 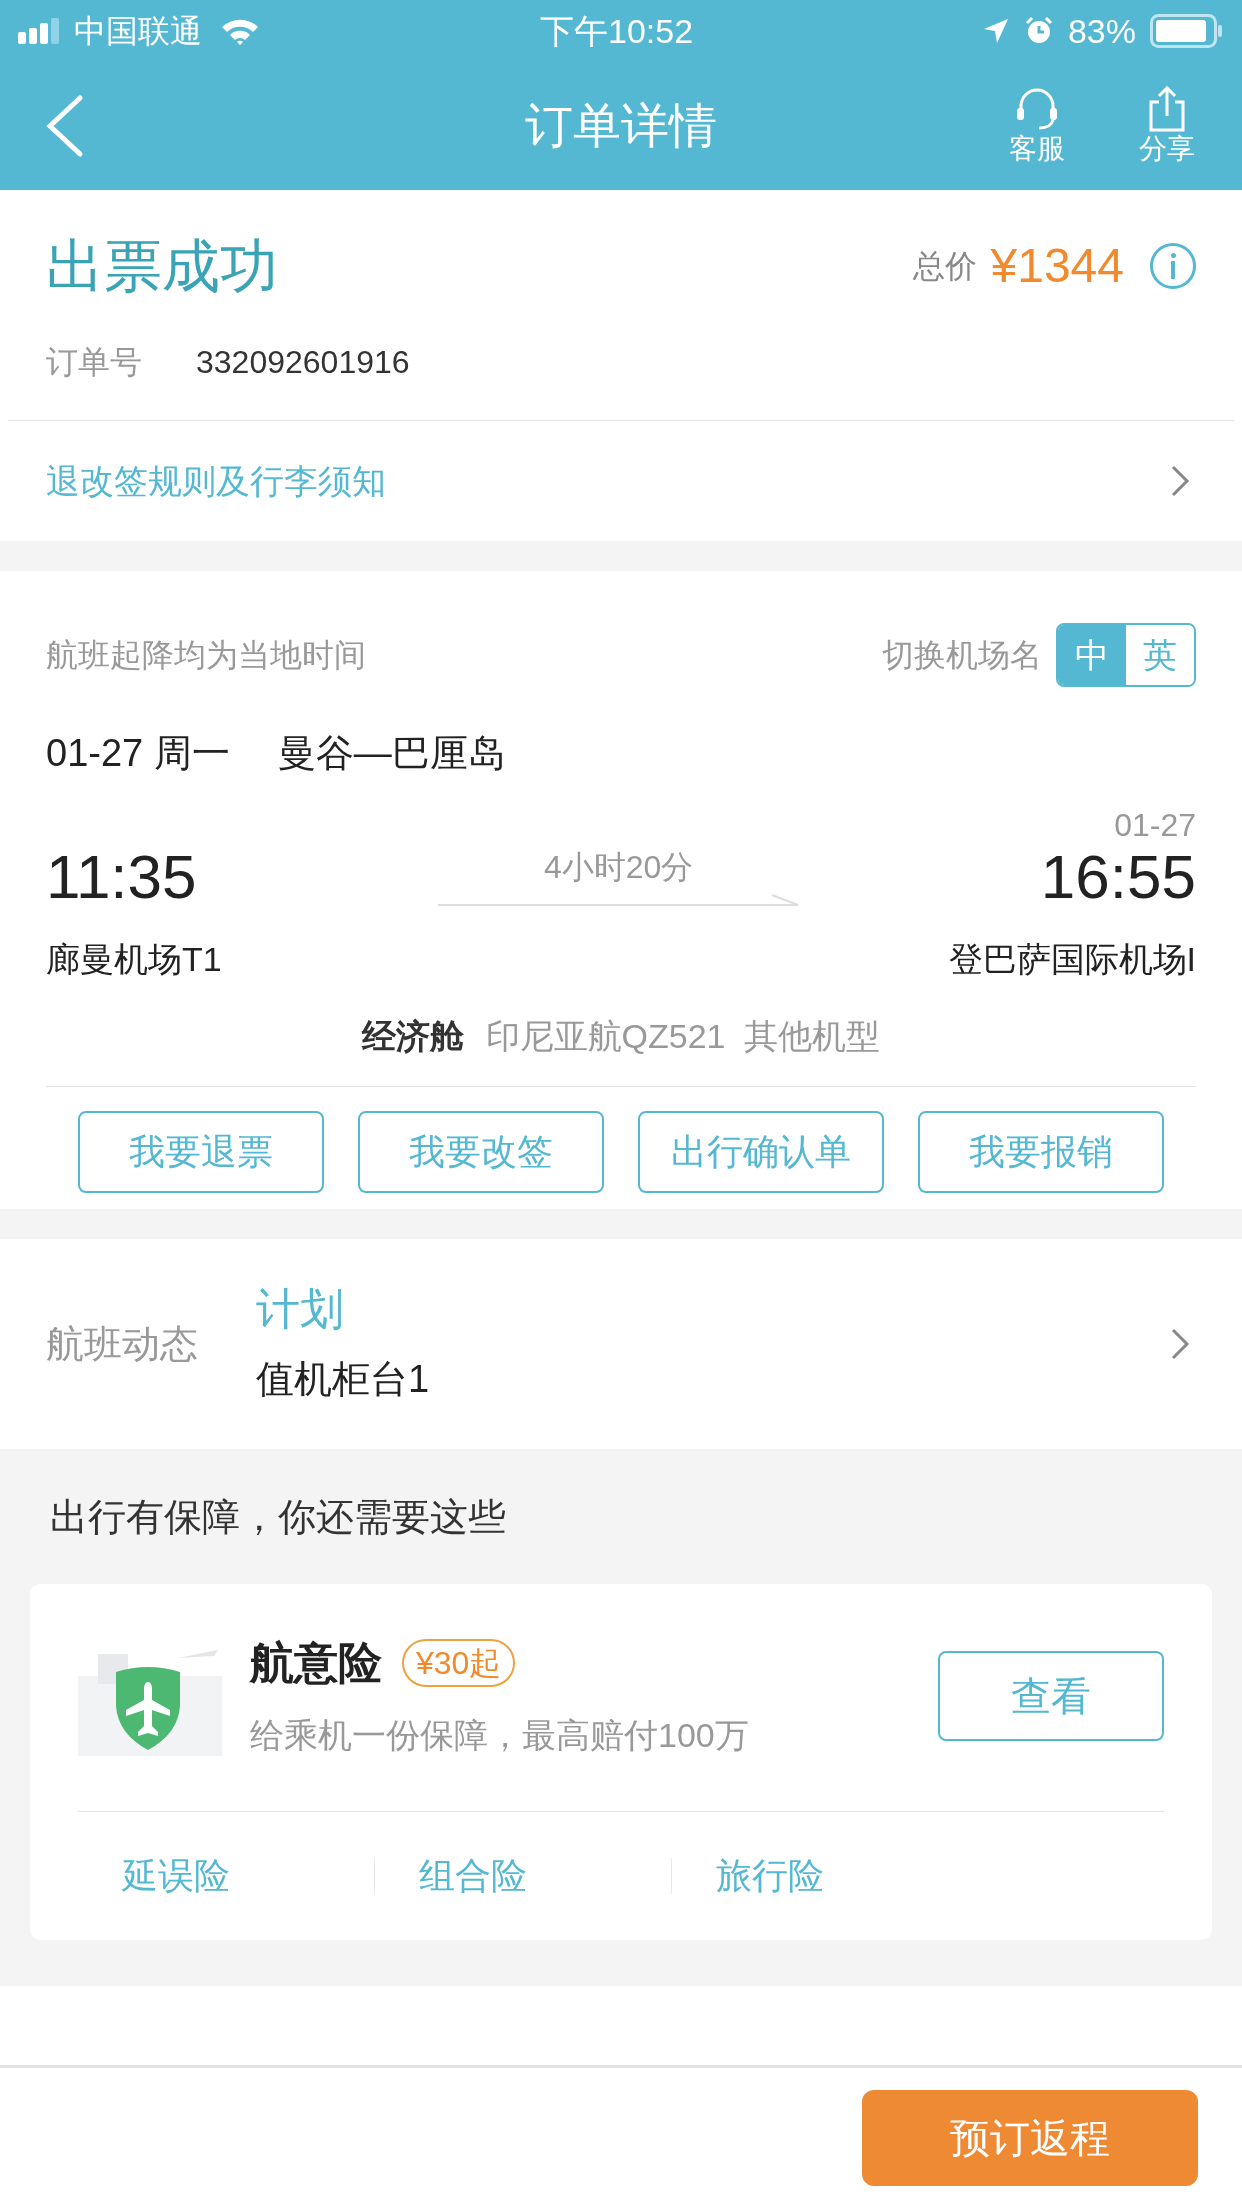 What do you see at coordinates (278, 1517) in the screenshot?
I see `insurance-heading: 出行有保障，你还需要这些` at bounding box center [278, 1517].